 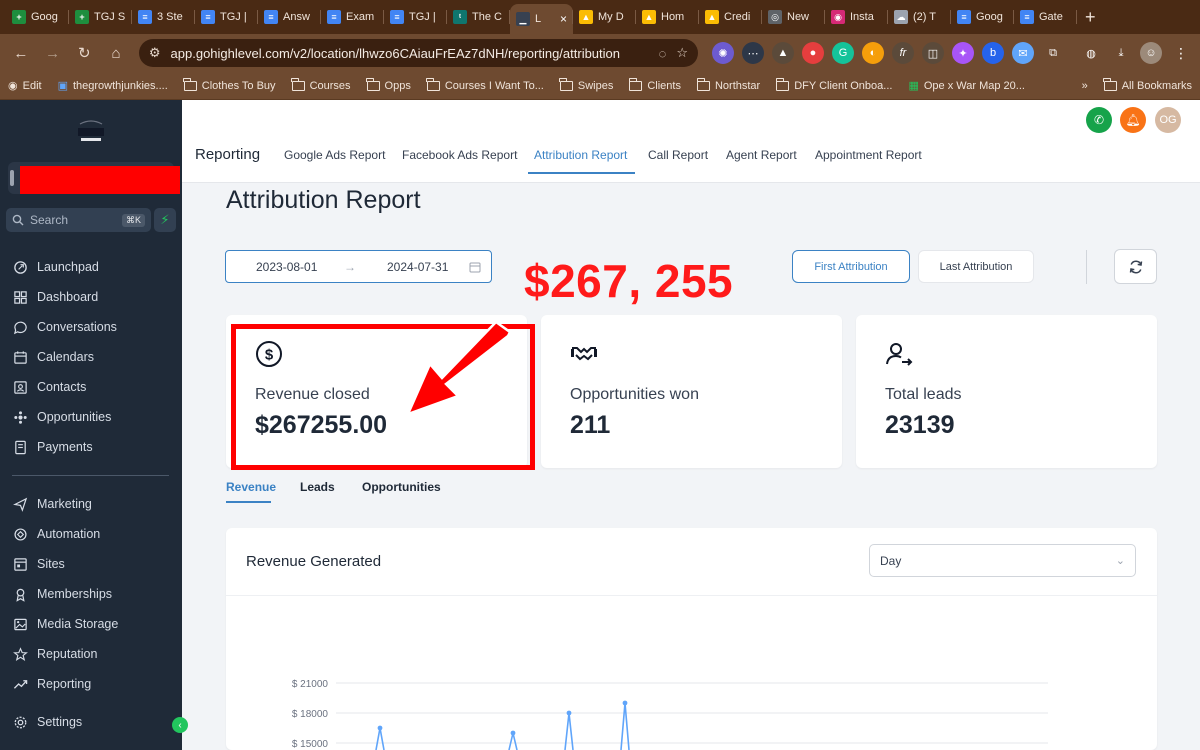 I want to click on site-settings-icon: ⚙, so click(x=155, y=53).